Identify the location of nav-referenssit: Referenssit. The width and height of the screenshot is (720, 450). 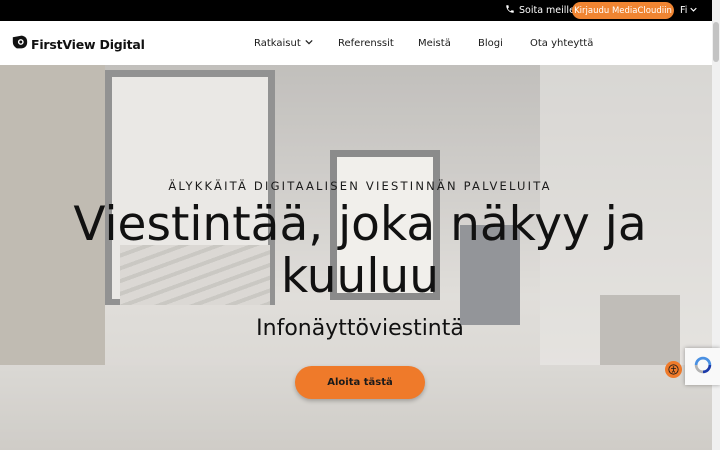
(366, 43).